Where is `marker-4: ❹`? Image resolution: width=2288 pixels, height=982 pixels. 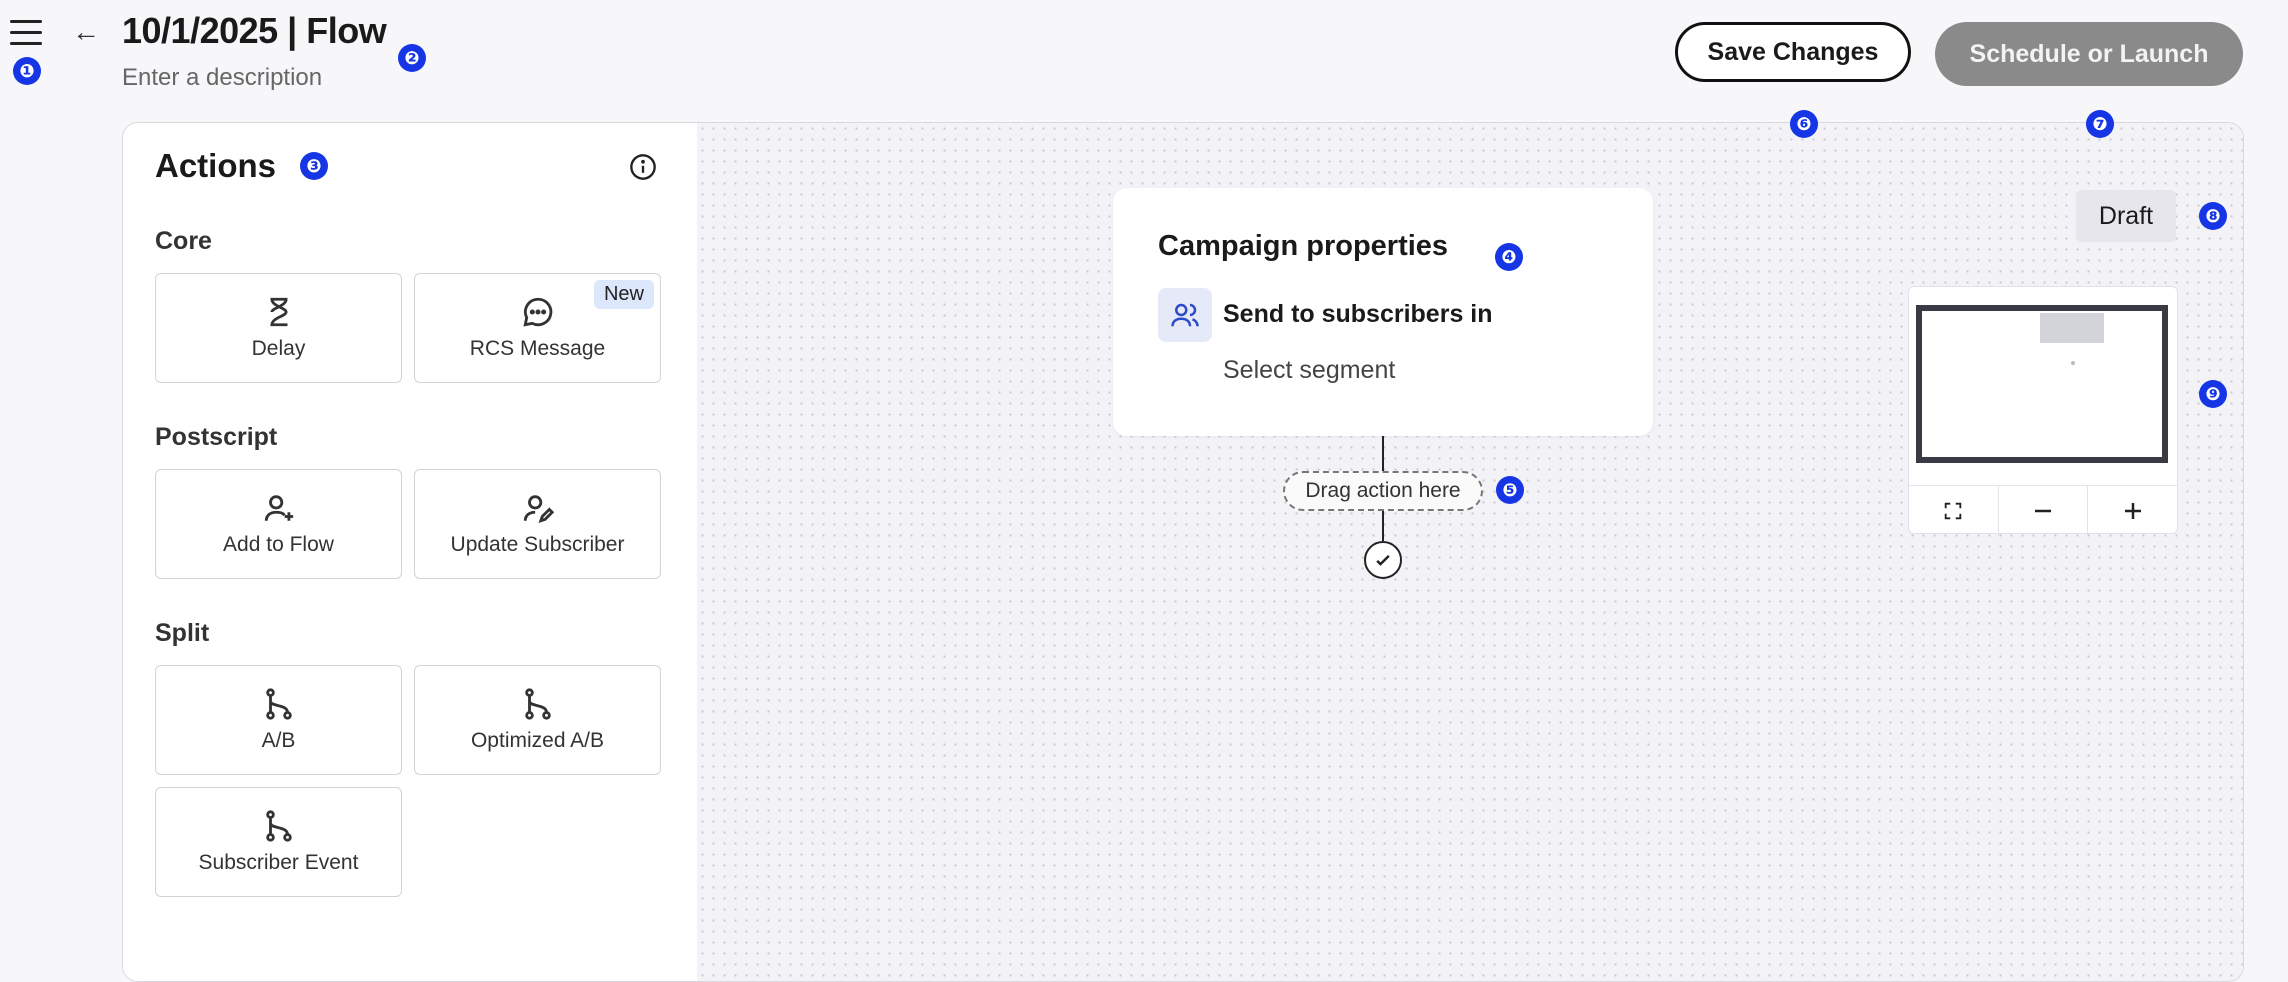 marker-4: ❹ is located at coordinates (1509, 257).